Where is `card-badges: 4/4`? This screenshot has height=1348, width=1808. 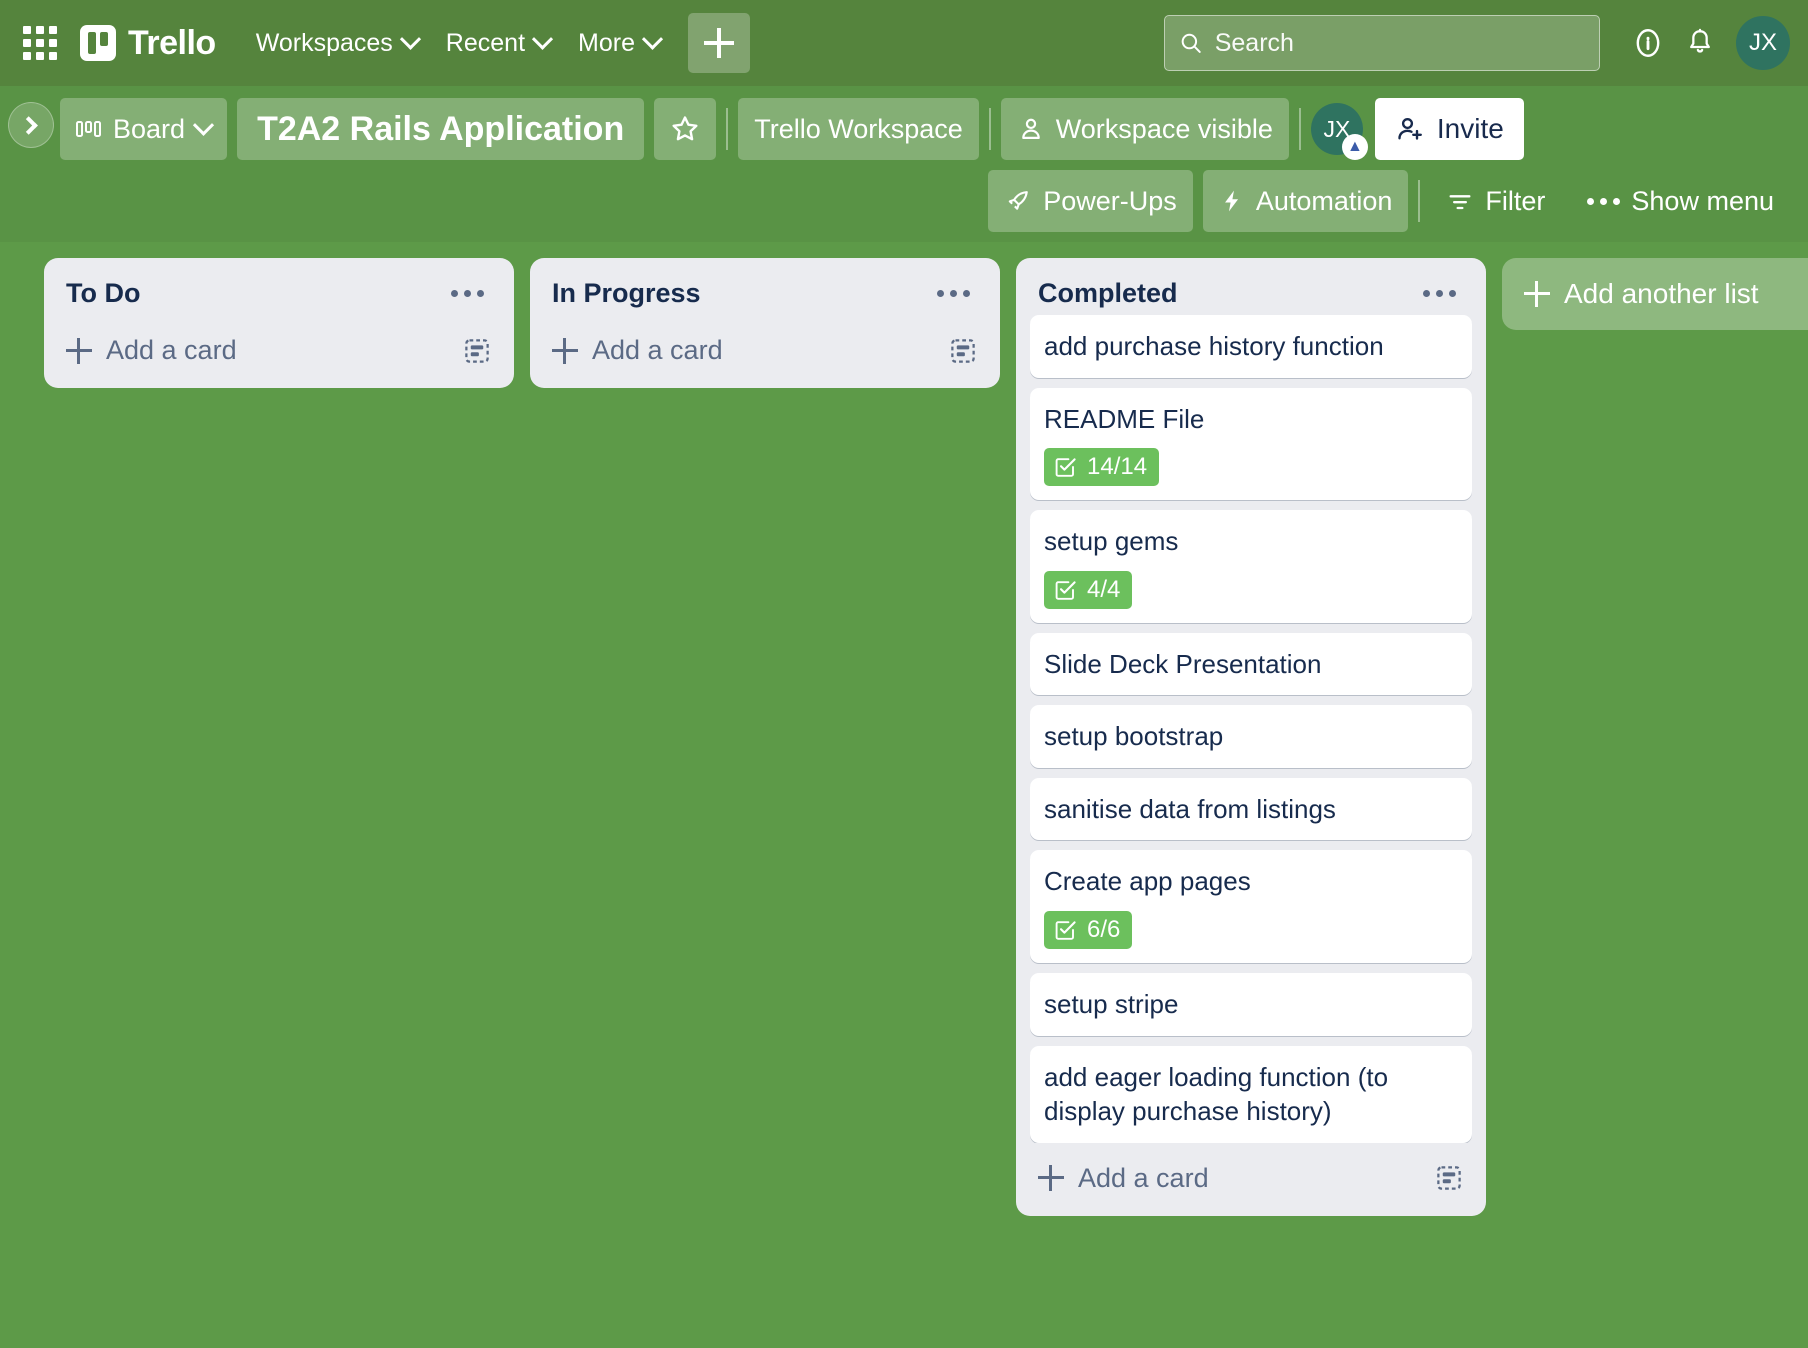 card-badges: 4/4 is located at coordinates (1251, 589).